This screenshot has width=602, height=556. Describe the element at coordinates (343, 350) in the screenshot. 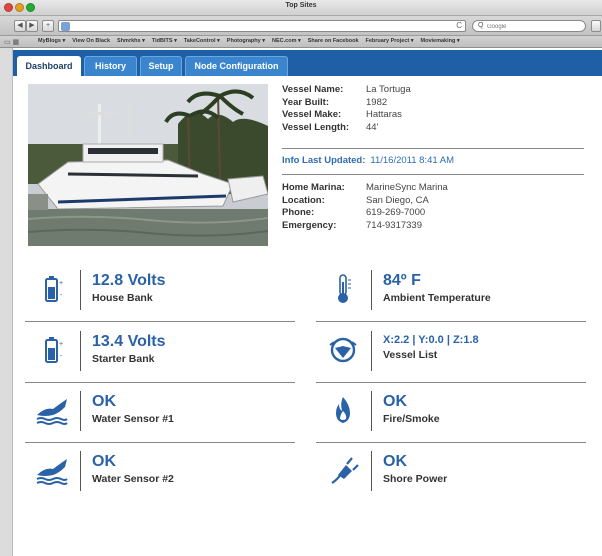

I see `compass-icon` at that location.